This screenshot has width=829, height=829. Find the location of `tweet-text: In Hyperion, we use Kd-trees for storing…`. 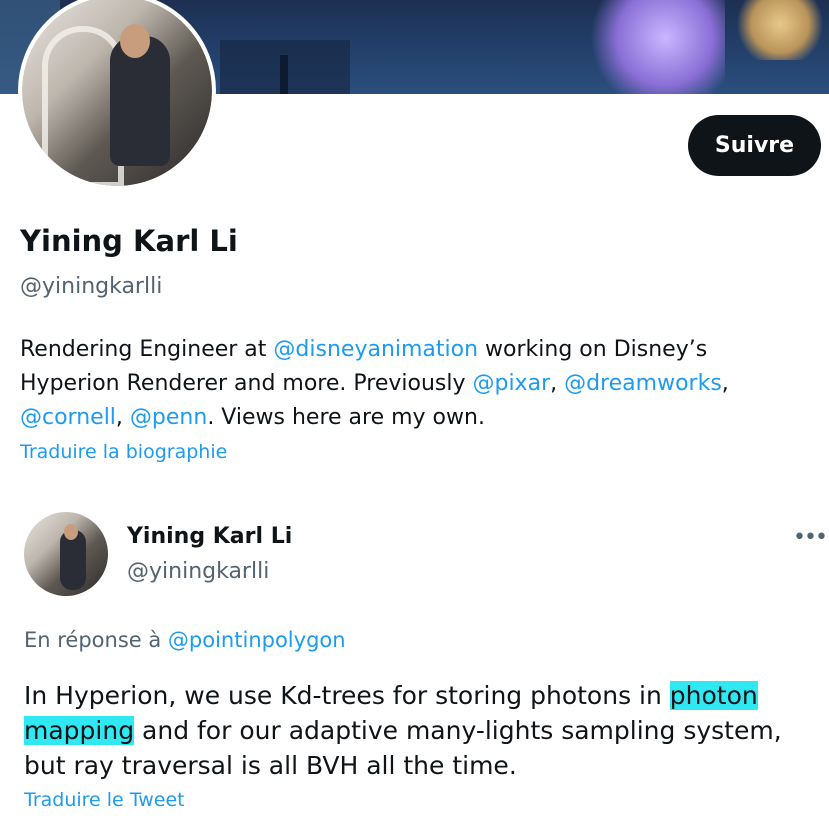

tweet-text: In Hyperion, we use Kd-trees for storing… is located at coordinates (424, 730).